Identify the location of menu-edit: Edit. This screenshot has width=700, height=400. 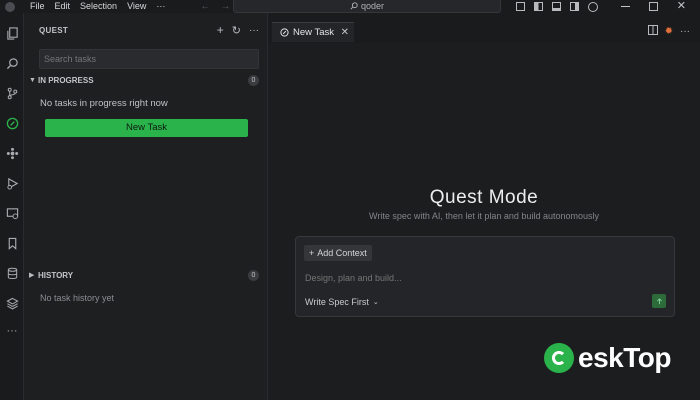
(63, 6).